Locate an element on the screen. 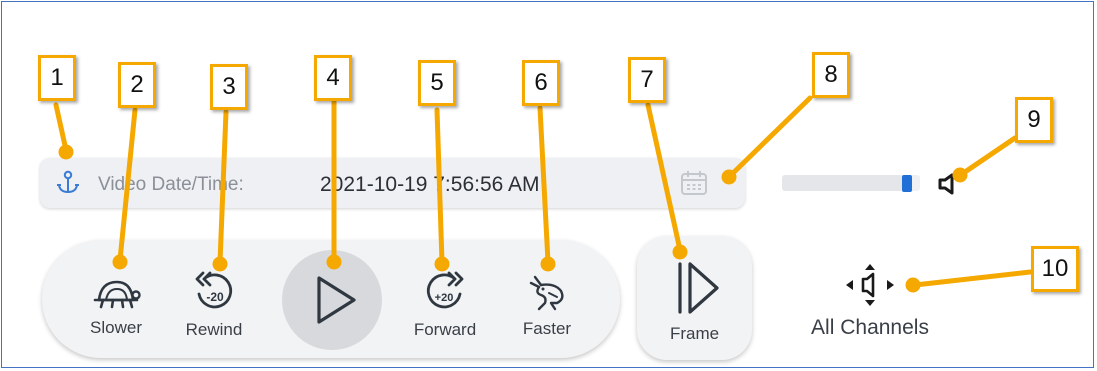  callout-8: 8 is located at coordinates (831, 75).